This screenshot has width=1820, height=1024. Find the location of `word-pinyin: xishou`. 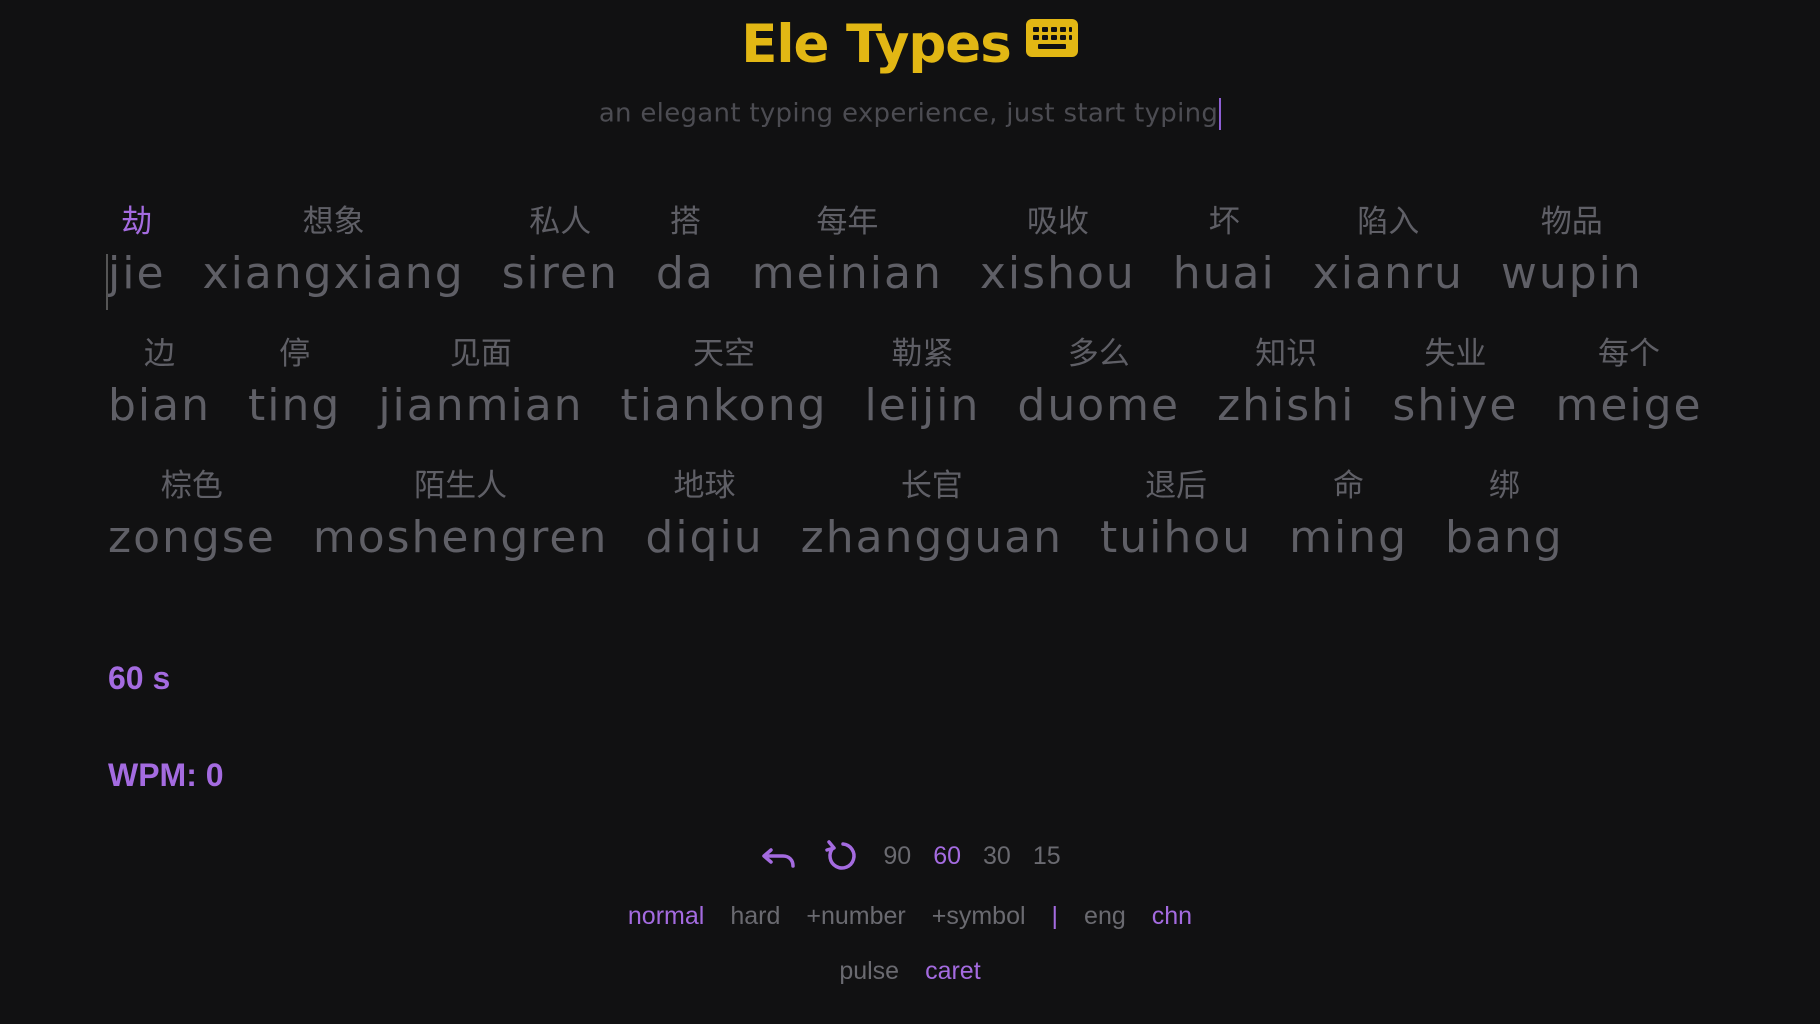

word-pinyin: xishou is located at coordinates (1057, 273).